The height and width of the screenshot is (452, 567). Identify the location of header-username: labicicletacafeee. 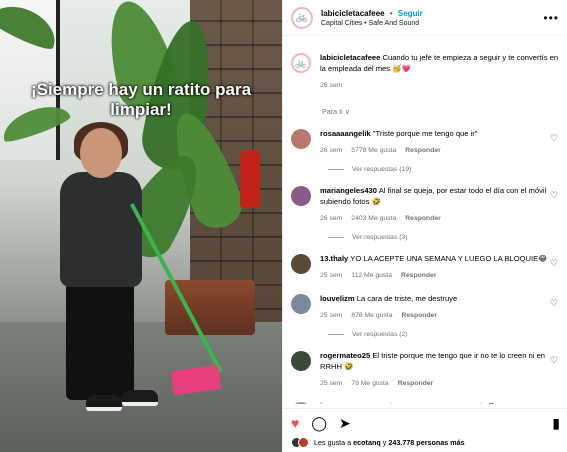
(353, 13).